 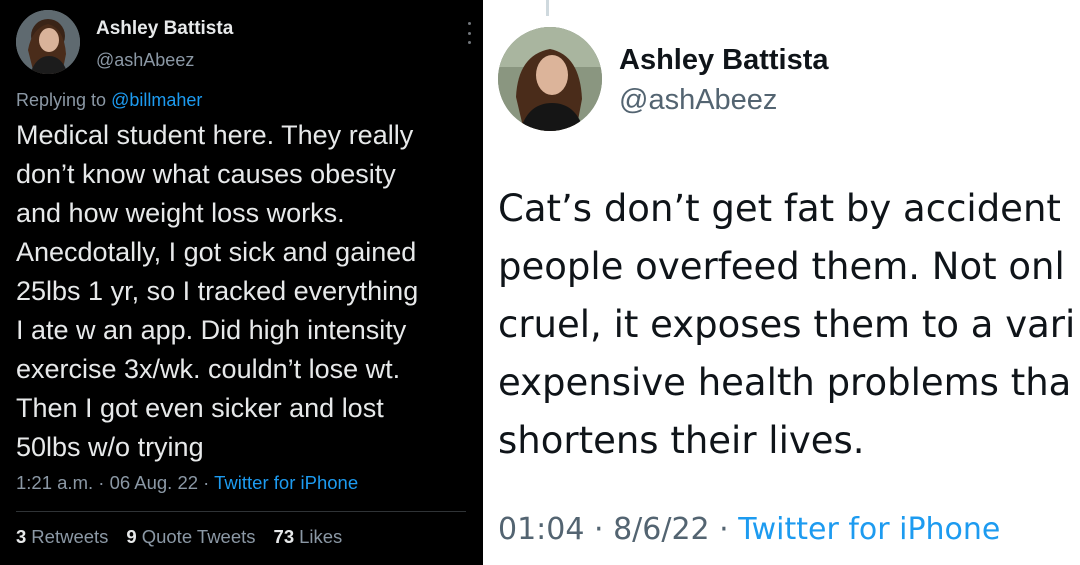 I want to click on likes-label: Likes, so click(x=321, y=536).